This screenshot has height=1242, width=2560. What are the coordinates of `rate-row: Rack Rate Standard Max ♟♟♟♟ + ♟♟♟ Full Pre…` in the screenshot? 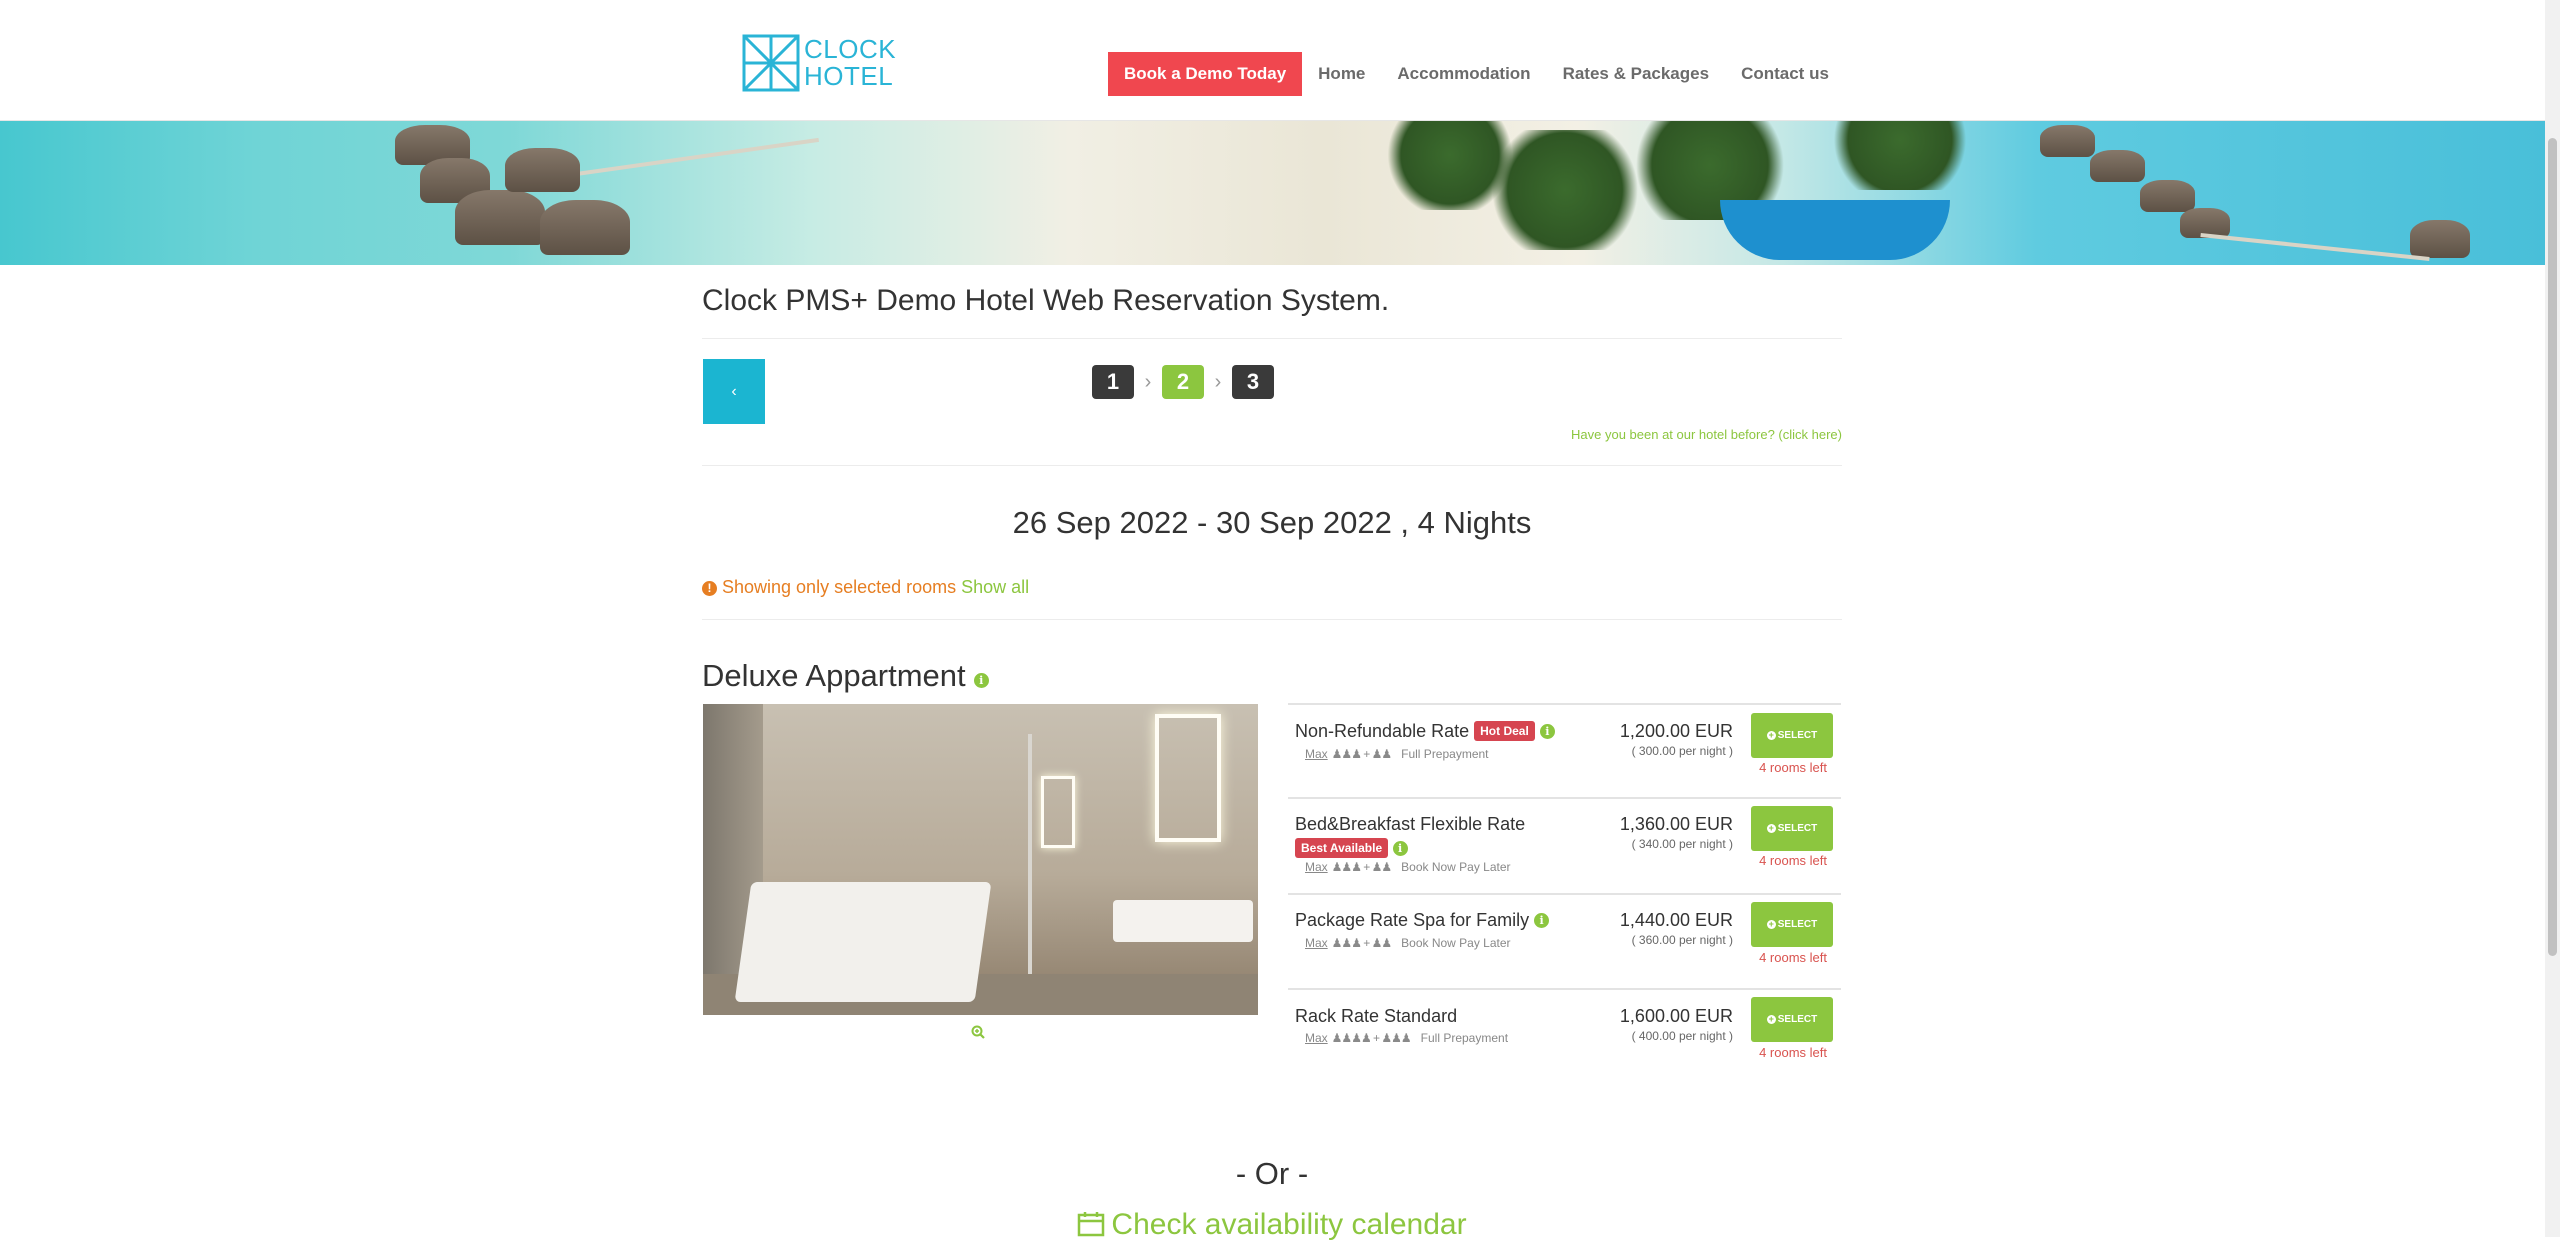 It's located at (1564, 1029).